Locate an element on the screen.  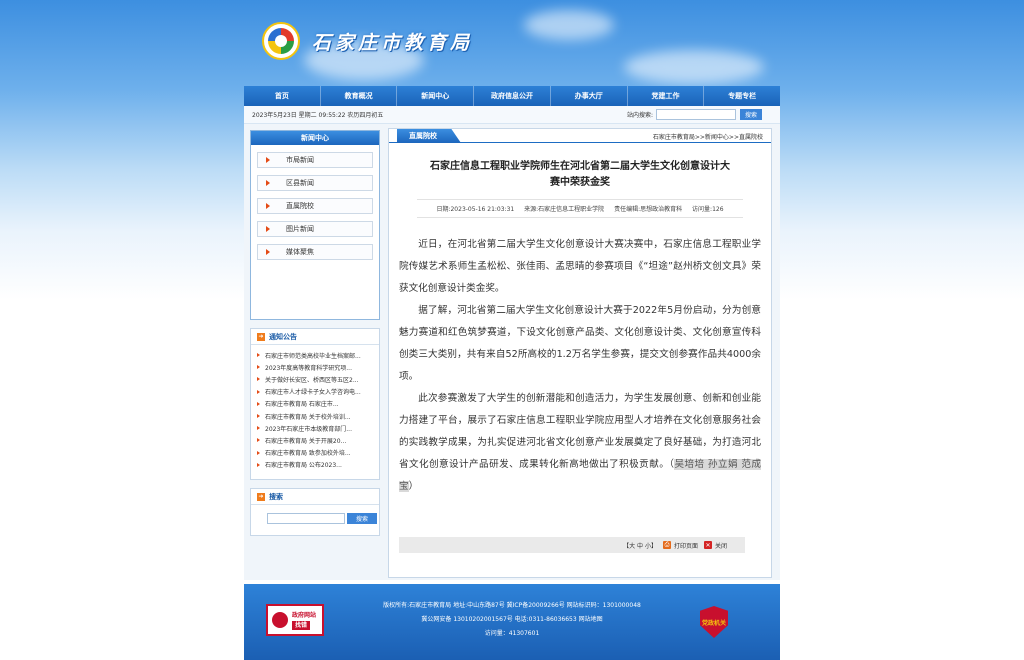
meta-date: 日期:2023-05-16 21:03:31 is located at coordinates (475, 209).